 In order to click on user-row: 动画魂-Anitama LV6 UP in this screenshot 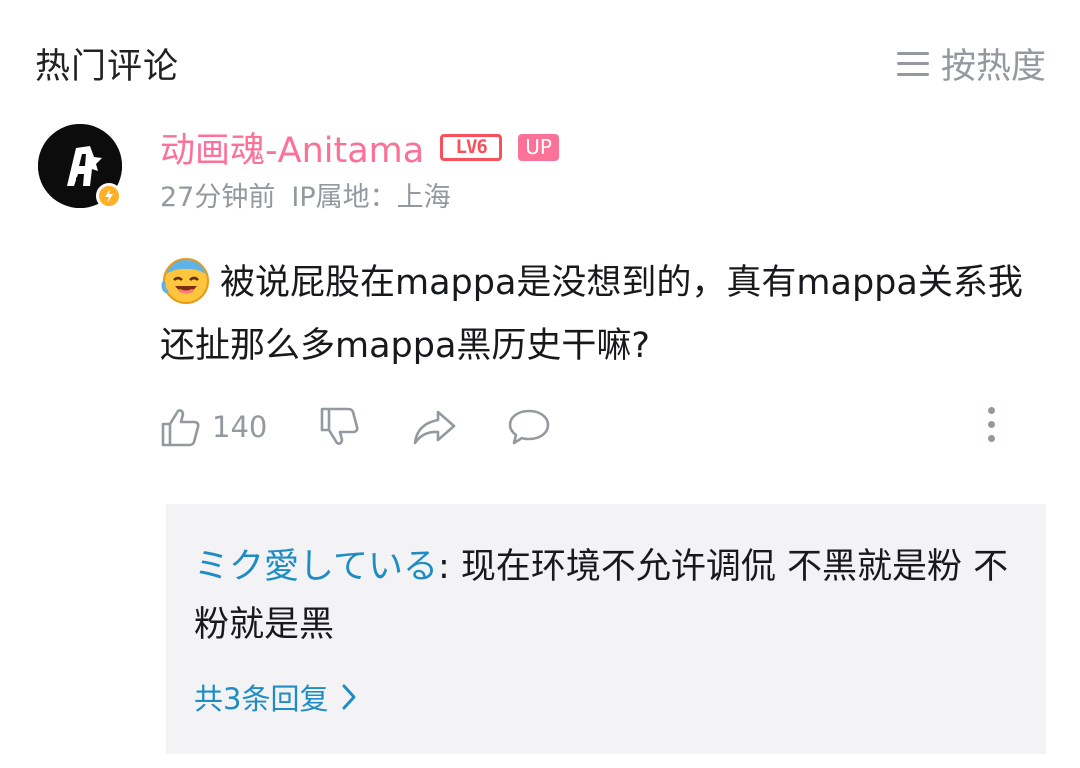, I will do `click(359, 147)`.